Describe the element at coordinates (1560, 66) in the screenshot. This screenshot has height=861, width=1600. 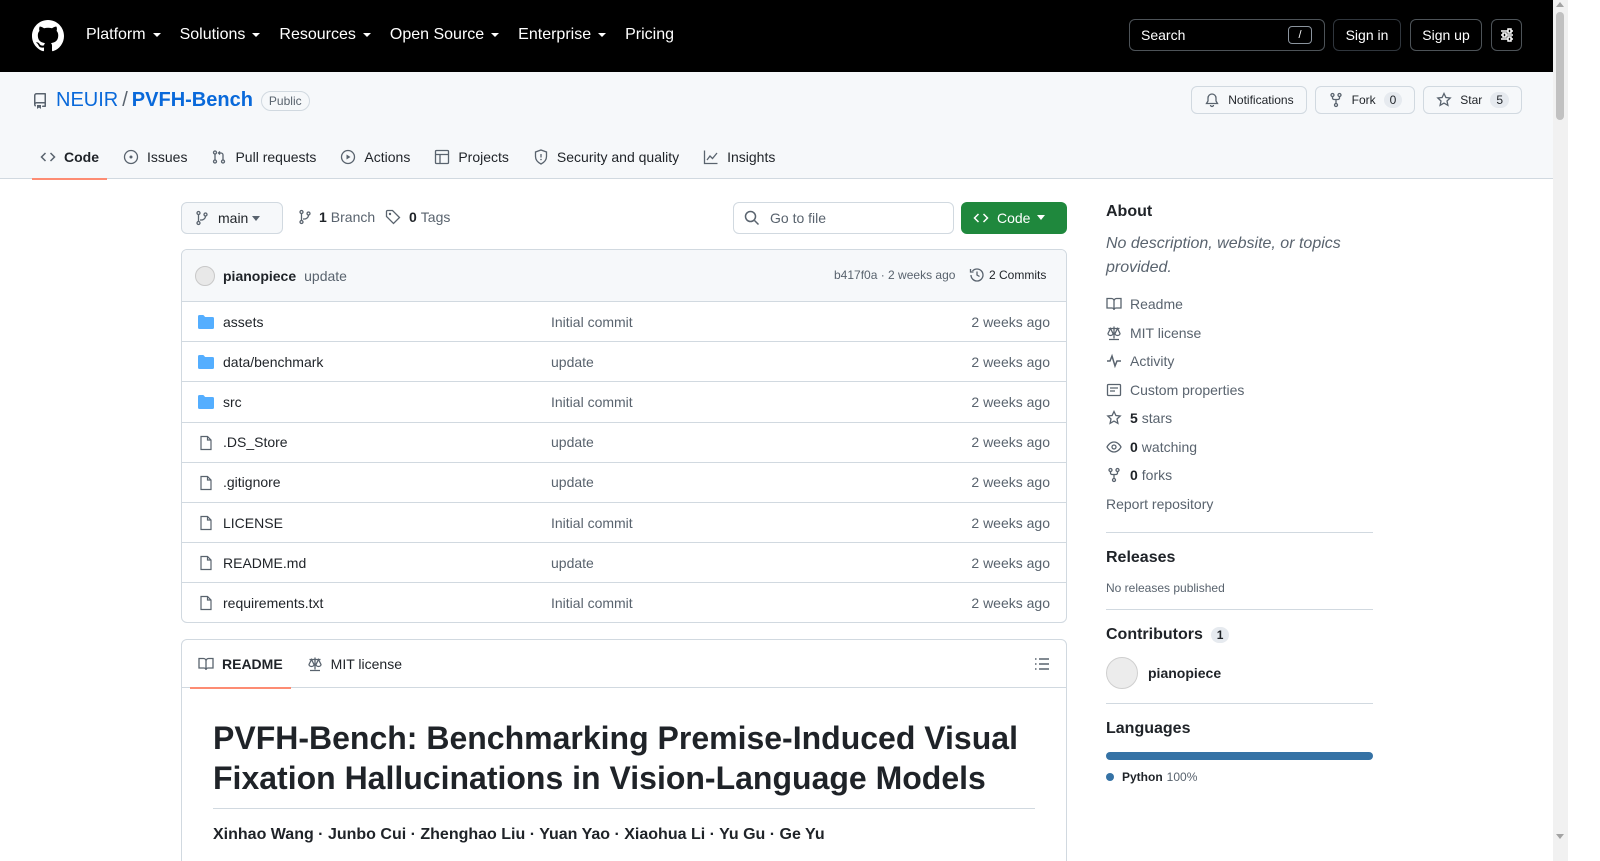
I see `scrollbar-thumb` at that location.